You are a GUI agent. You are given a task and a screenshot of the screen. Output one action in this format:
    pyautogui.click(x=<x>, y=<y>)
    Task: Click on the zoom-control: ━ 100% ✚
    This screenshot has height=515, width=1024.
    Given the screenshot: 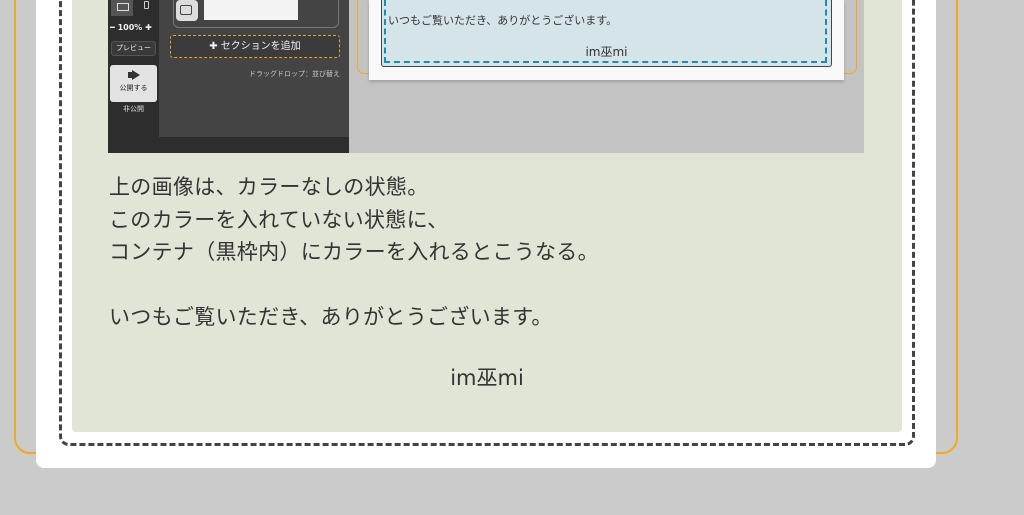 What is the action you would take?
    pyautogui.click(x=131, y=27)
    